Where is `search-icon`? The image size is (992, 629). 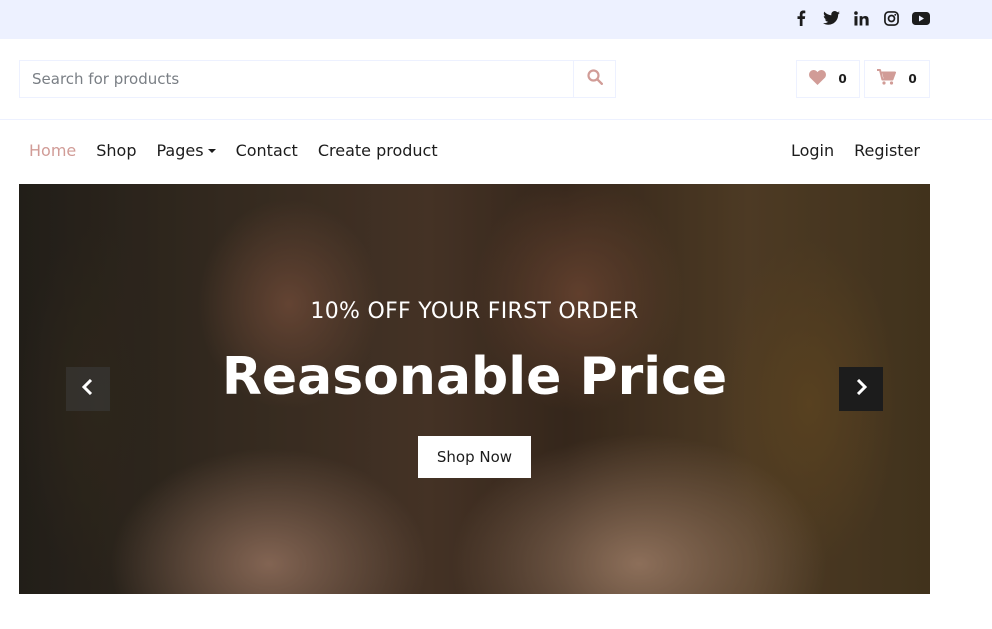 search-icon is located at coordinates (594, 79).